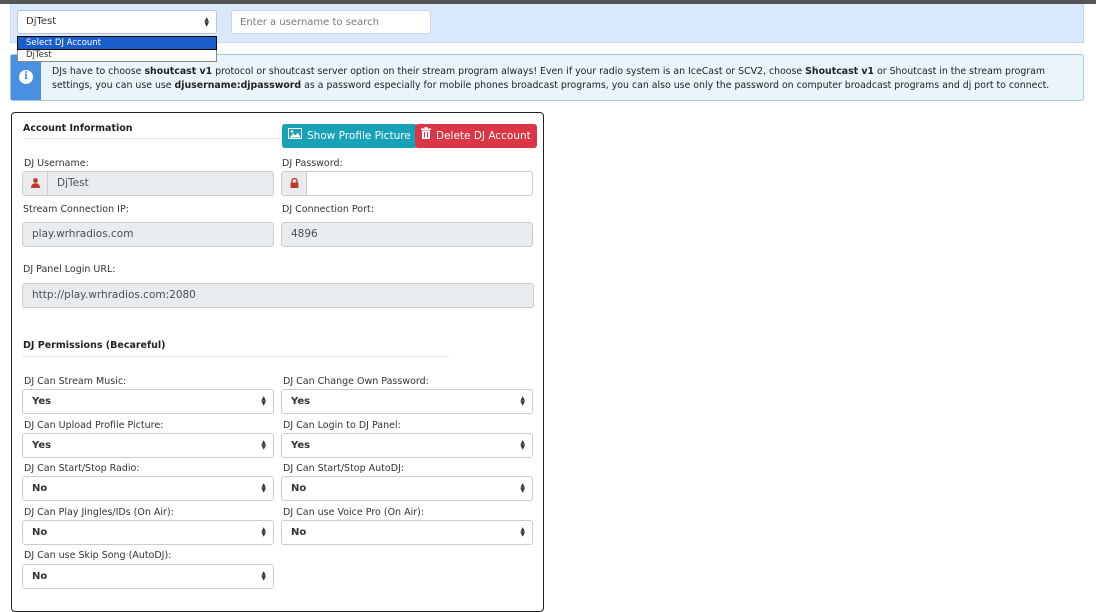  I want to click on account-information-title: Account Information, so click(78, 128).